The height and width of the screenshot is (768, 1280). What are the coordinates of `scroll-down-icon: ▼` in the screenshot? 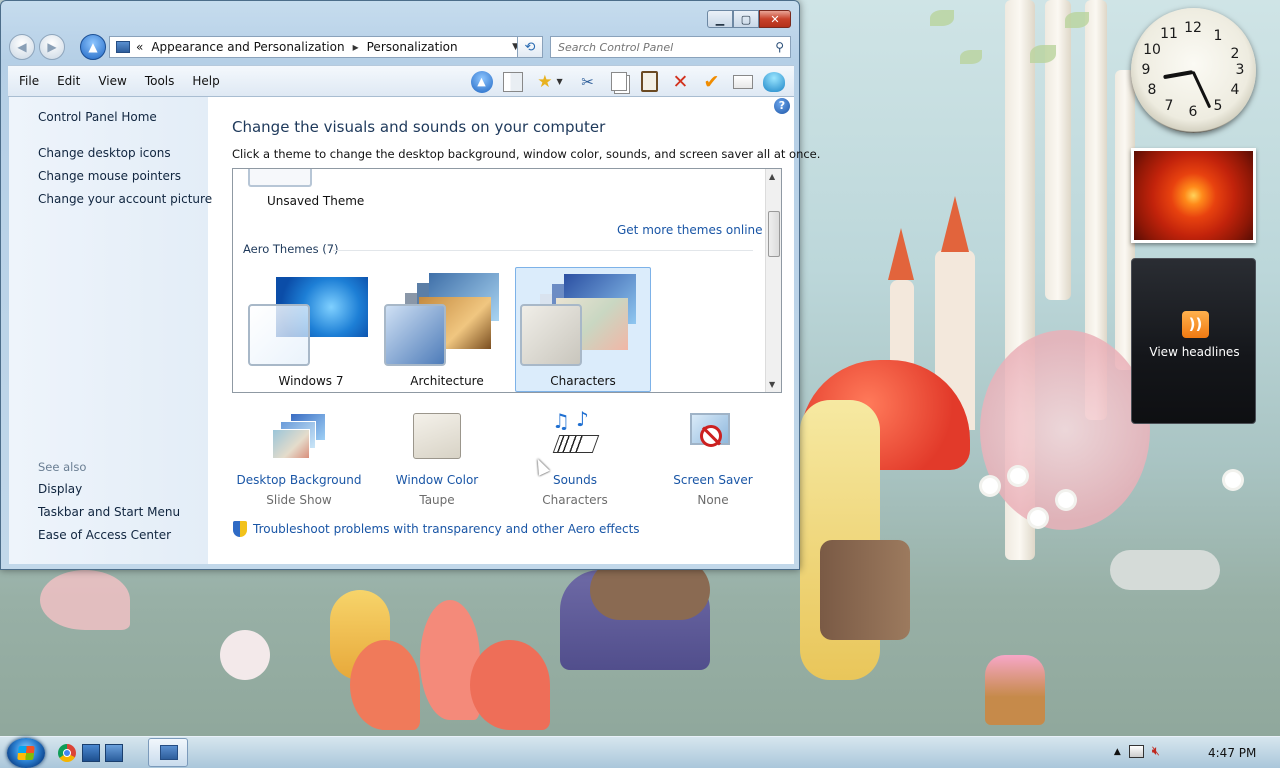 It's located at (772, 384).